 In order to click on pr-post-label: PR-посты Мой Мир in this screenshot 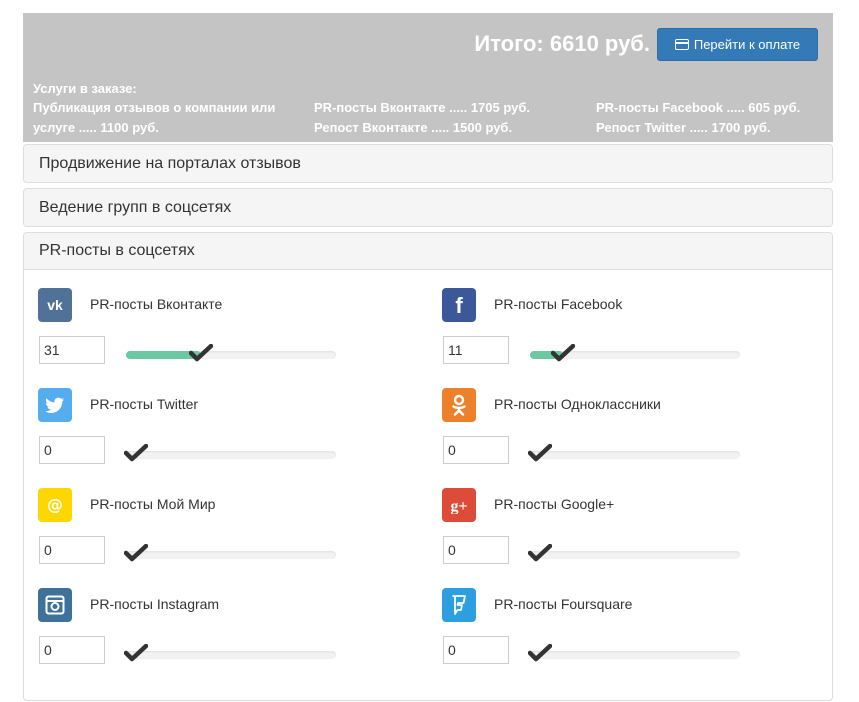, I will do `click(153, 504)`.